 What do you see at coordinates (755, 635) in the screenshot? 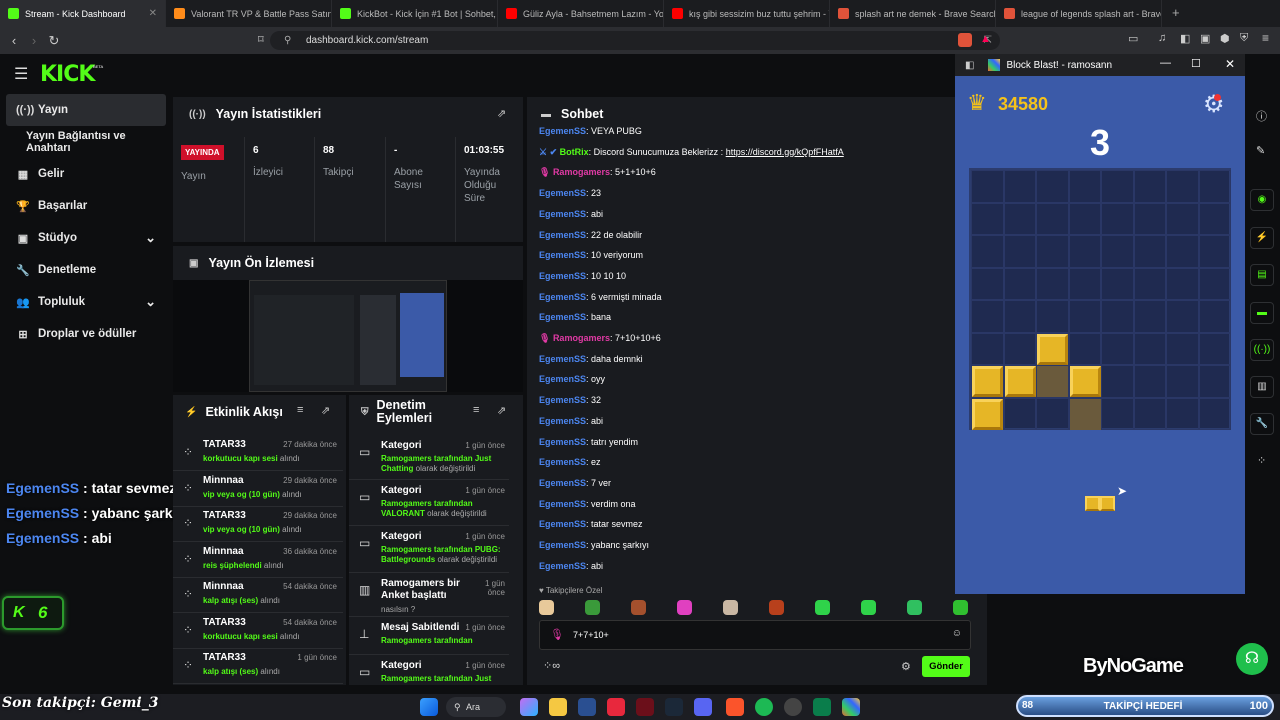
I see `chat-input: 🎙 7+7+10+ ☺` at bounding box center [755, 635].